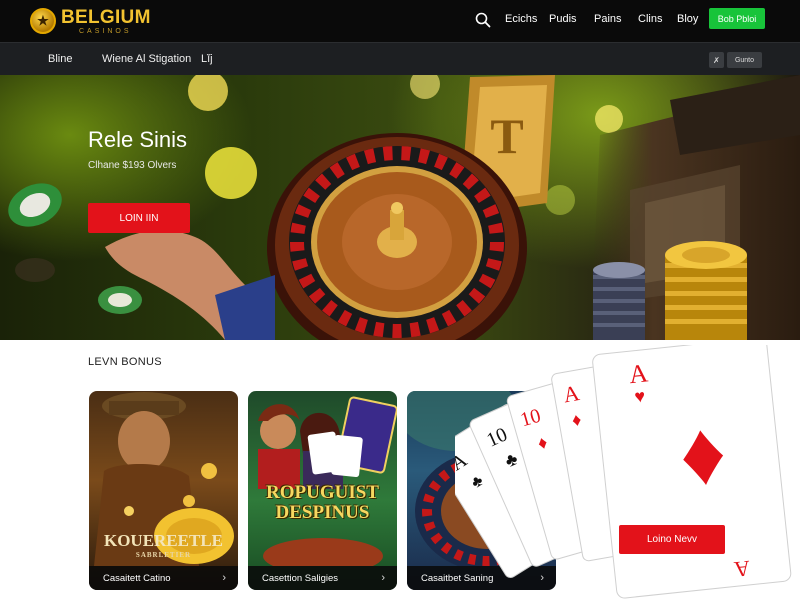 This screenshot has width=800, height=600. I want to click on hero-title: Rele Sinis, so click(138, 139).